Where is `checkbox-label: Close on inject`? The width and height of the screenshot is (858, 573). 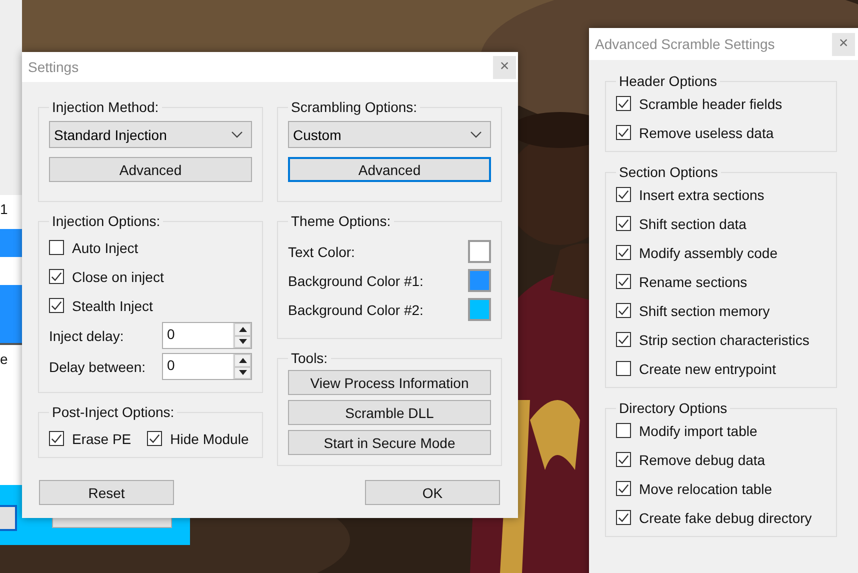 checkbox-label: Close on inject is located at coordinates (118, 276).